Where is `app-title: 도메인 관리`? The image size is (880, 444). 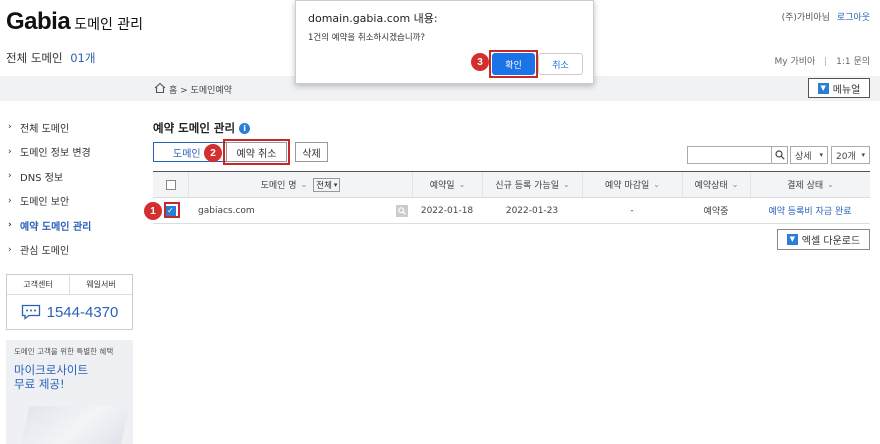 app-title: 도메인 관리 is located at coordinates (109, 25).